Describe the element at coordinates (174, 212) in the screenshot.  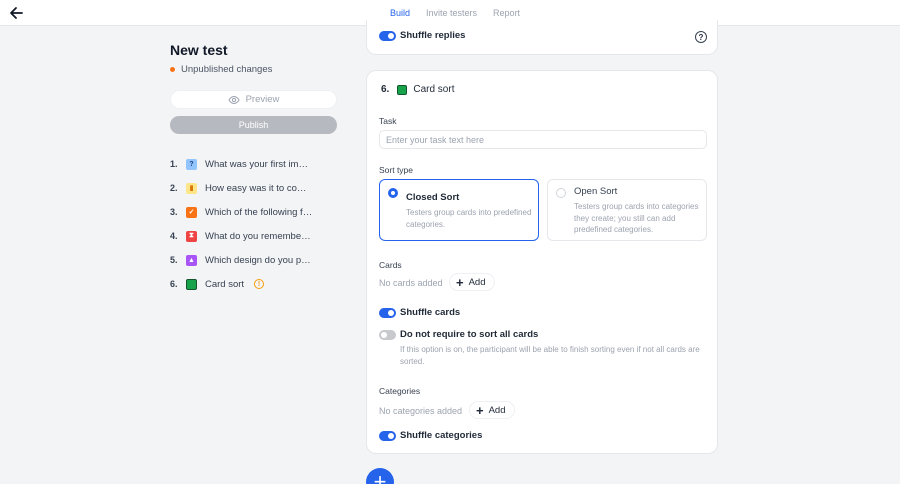
I see `question-number: 3.` at that location.